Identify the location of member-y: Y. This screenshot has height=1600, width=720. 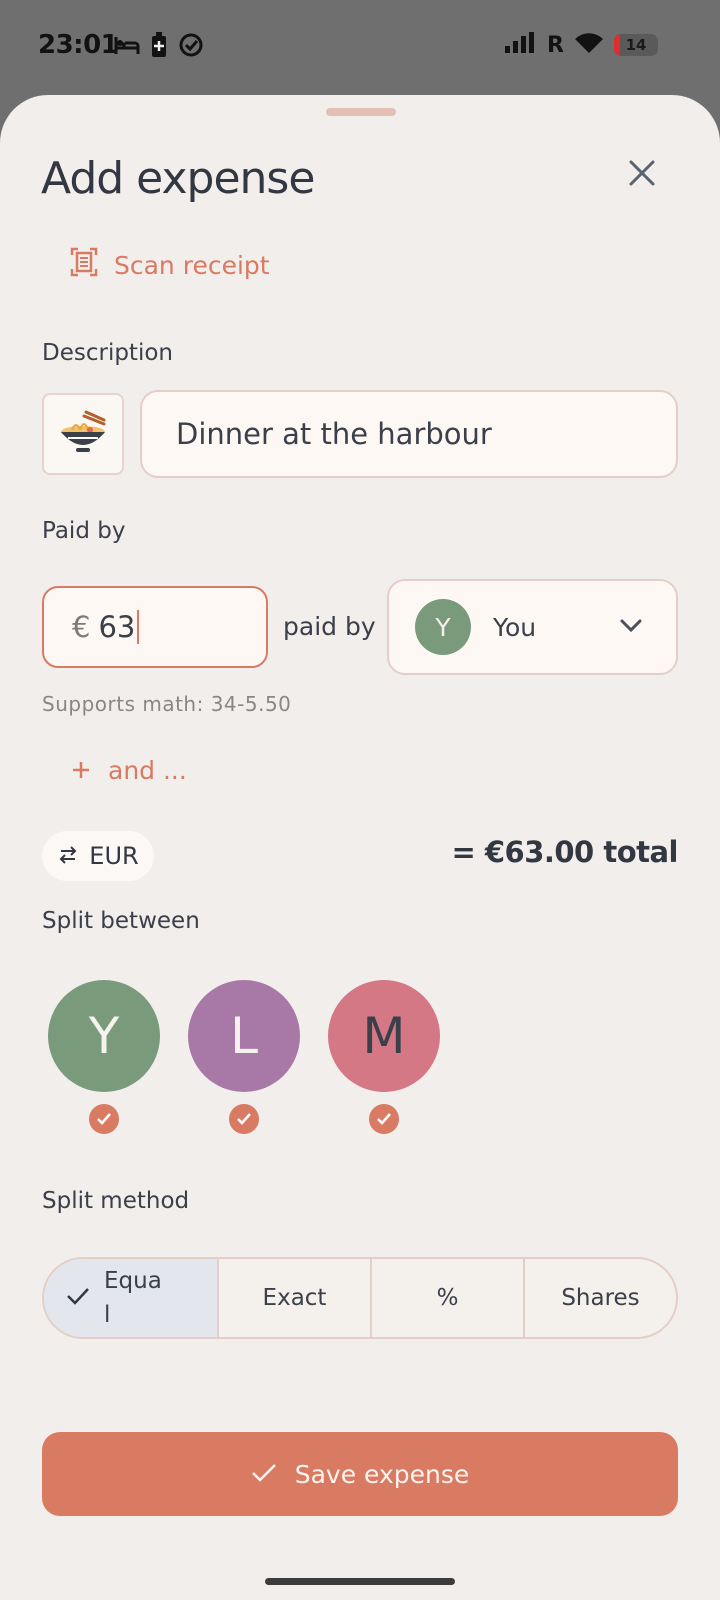
(104, 1057).